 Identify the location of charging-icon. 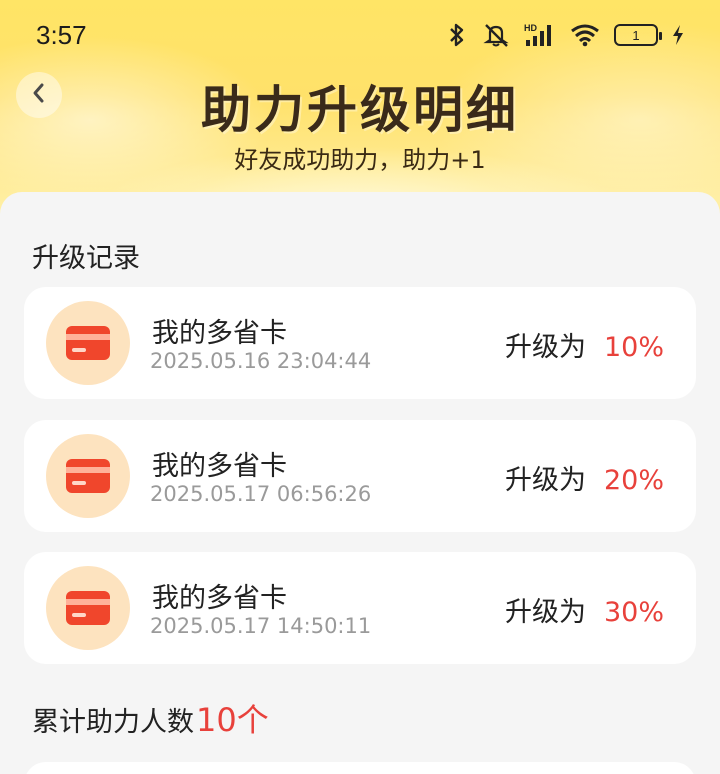
(678, 35).